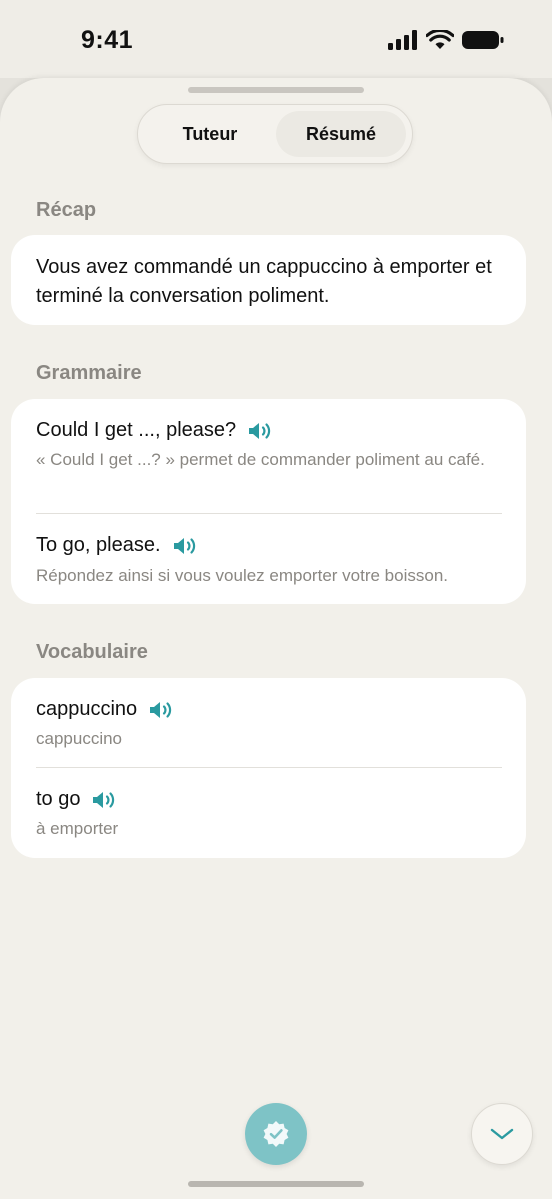 The width and height of the screenshot is (552, 1199). I want to click on vocabulary-translation: à emporter, so click(77, 828).